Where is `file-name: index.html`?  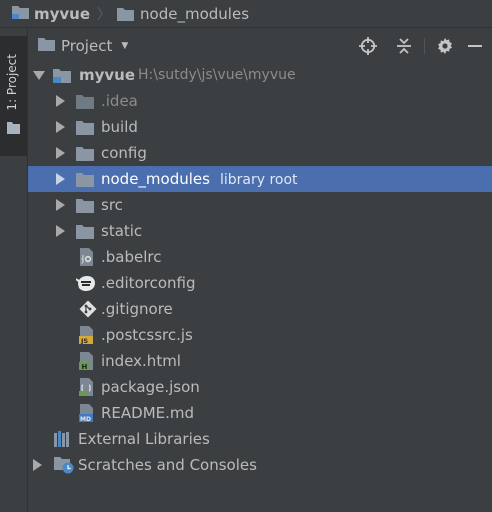
file-name: index.html is located at coordinates (141, 361).